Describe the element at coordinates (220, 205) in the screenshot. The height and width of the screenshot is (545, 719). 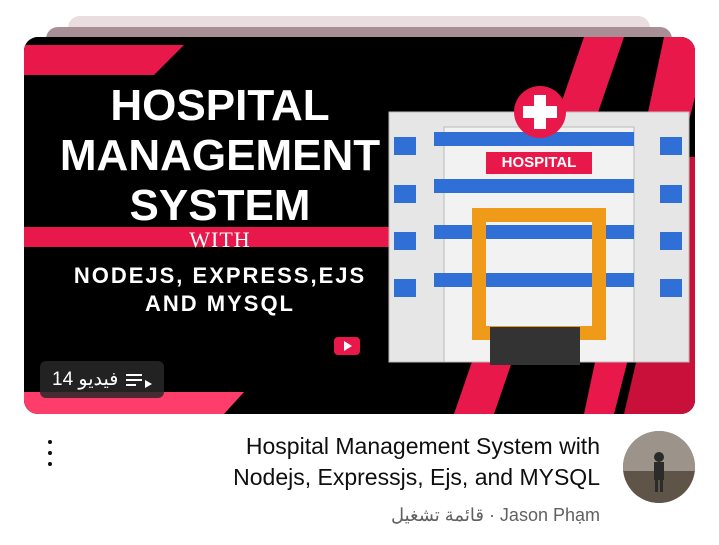
I see `thumb-title-line3: SYSTEM` at that location.